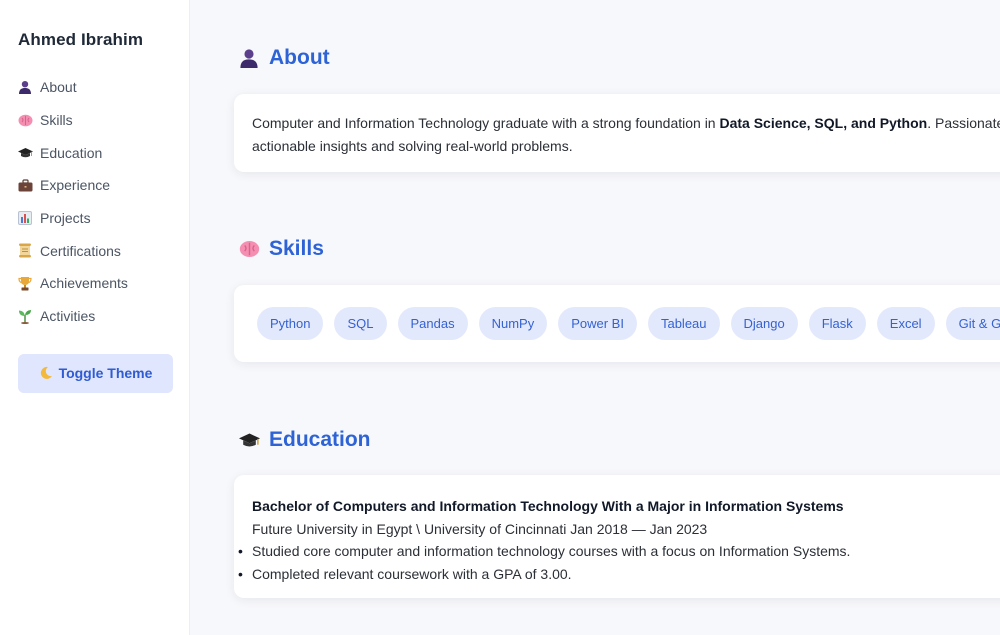 The height and width of the screenshot is (635, 1000). What do you see at coordinates (972, 323) in the screenshot?
I see `skill-chip: Git & GitHub` at bounding box center [972, 323].